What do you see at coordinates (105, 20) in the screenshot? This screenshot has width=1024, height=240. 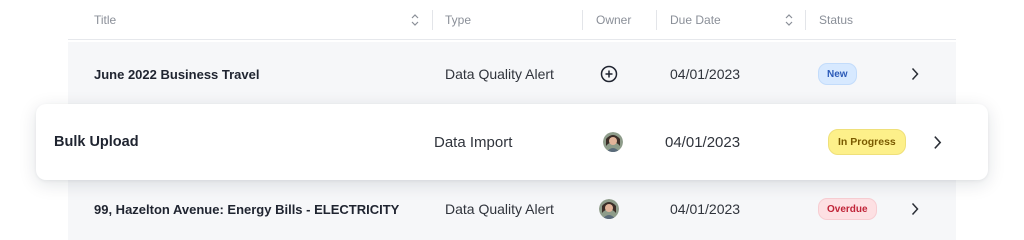 I see `column-header-title: Title` at bounding box center [105, 20].